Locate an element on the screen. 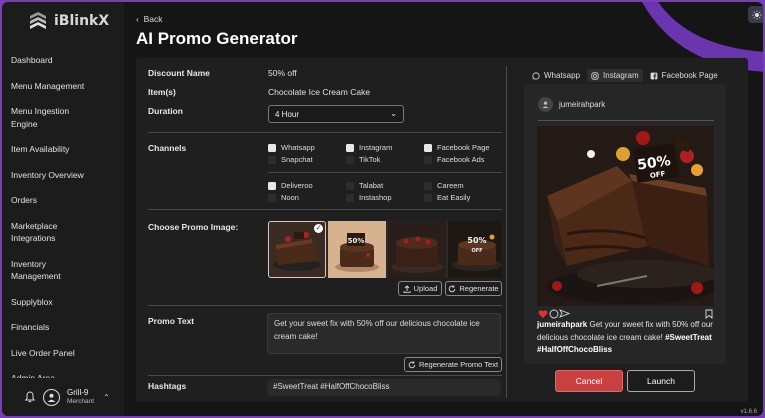  channel-facebook-page: Facebook Page is located at coordinates (457, 147).